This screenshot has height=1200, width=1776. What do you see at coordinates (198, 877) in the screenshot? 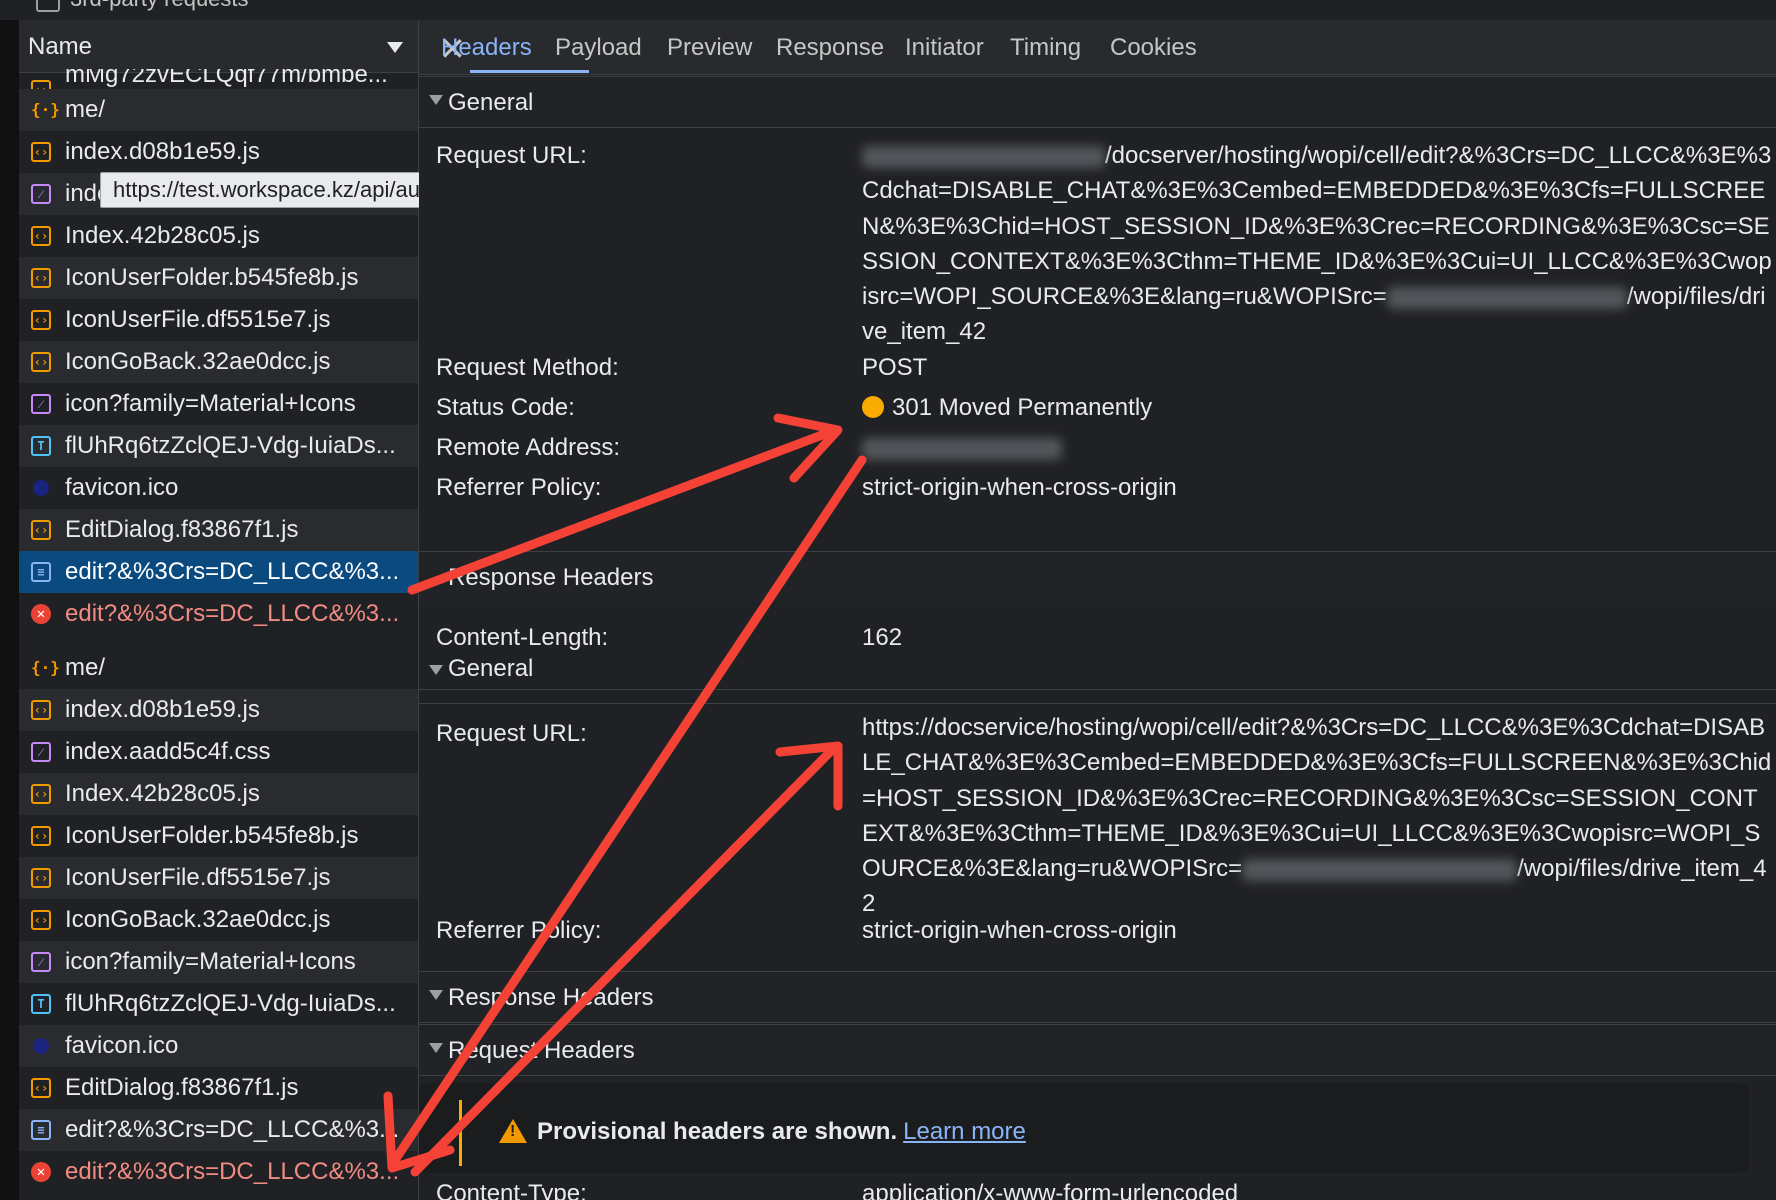
I see `request-name: IconUserFile.df5515e7.js` at bounding box center [198, 877].